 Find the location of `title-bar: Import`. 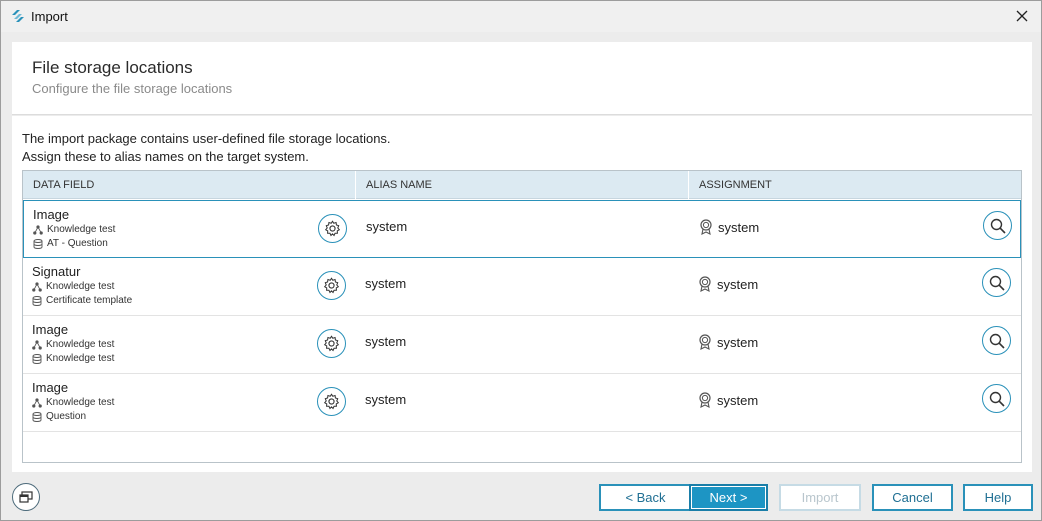

title-bar: Import is located at coordinates (521, 16).